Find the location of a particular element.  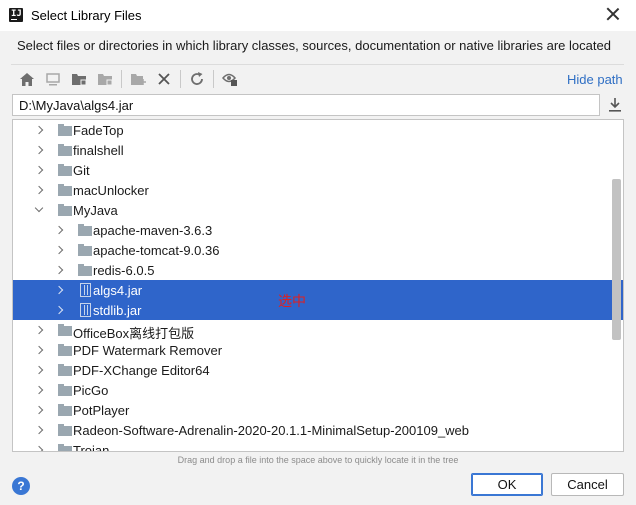

tree-item-label: PDF Watermark Remover is located at coordinates (148, 350).